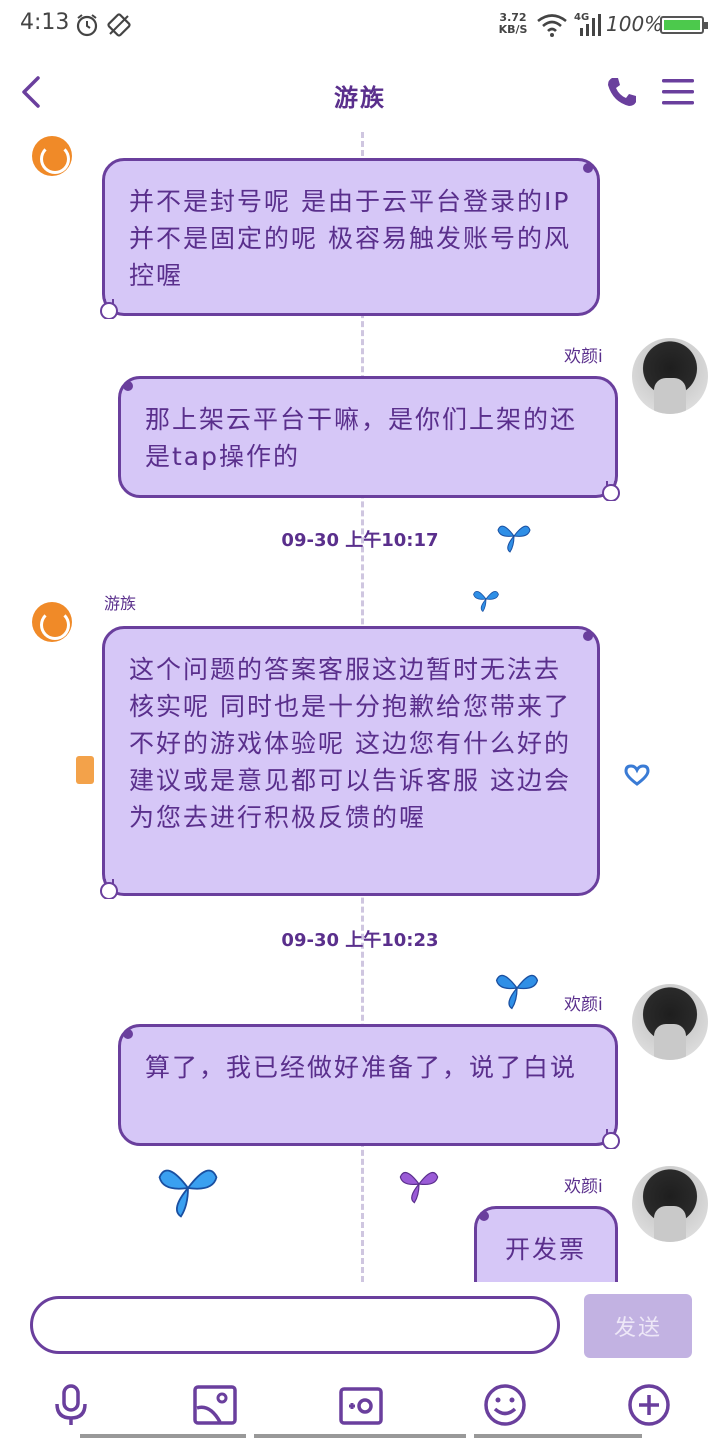 This screenshot has width=720, height=1440. Describe the element at coordinates (295, 1325) in the screenshot. I see `message-input` at that location.